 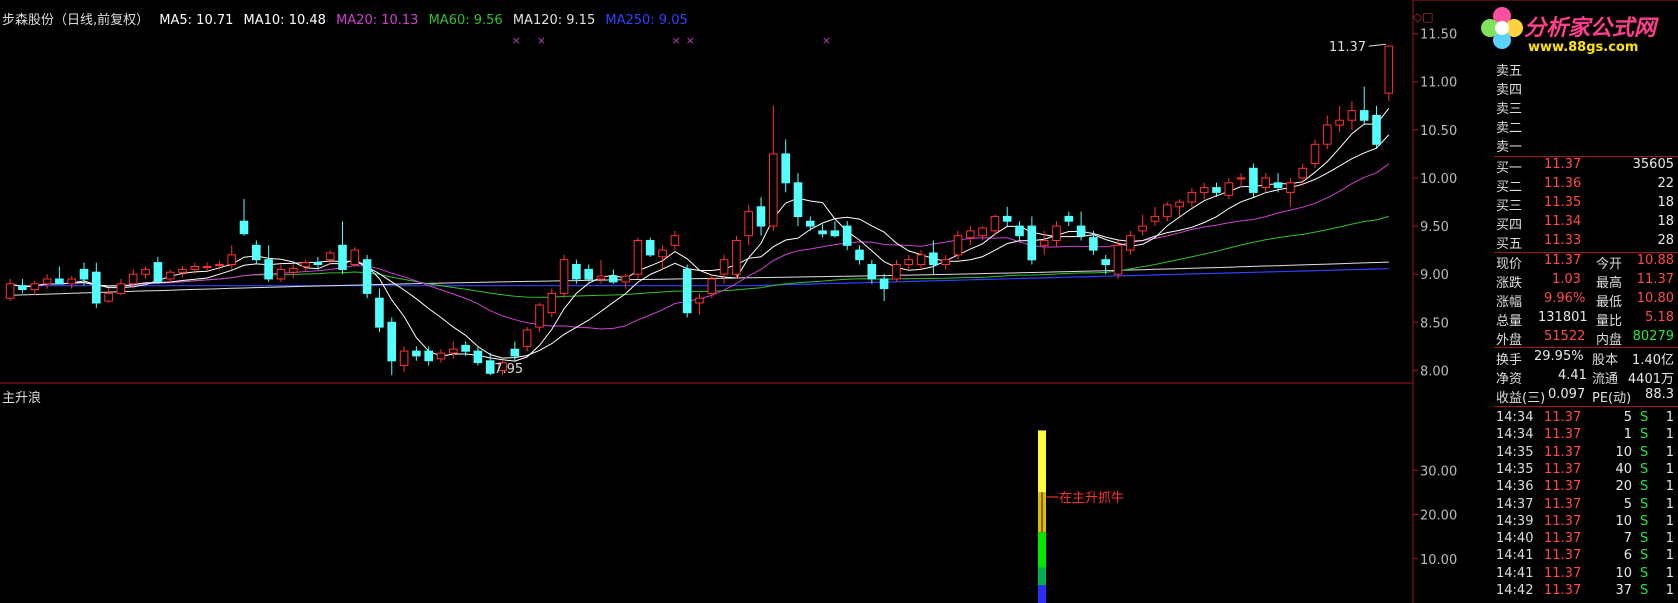 I want to click on label: 现价, so click(x=1509, y=264).